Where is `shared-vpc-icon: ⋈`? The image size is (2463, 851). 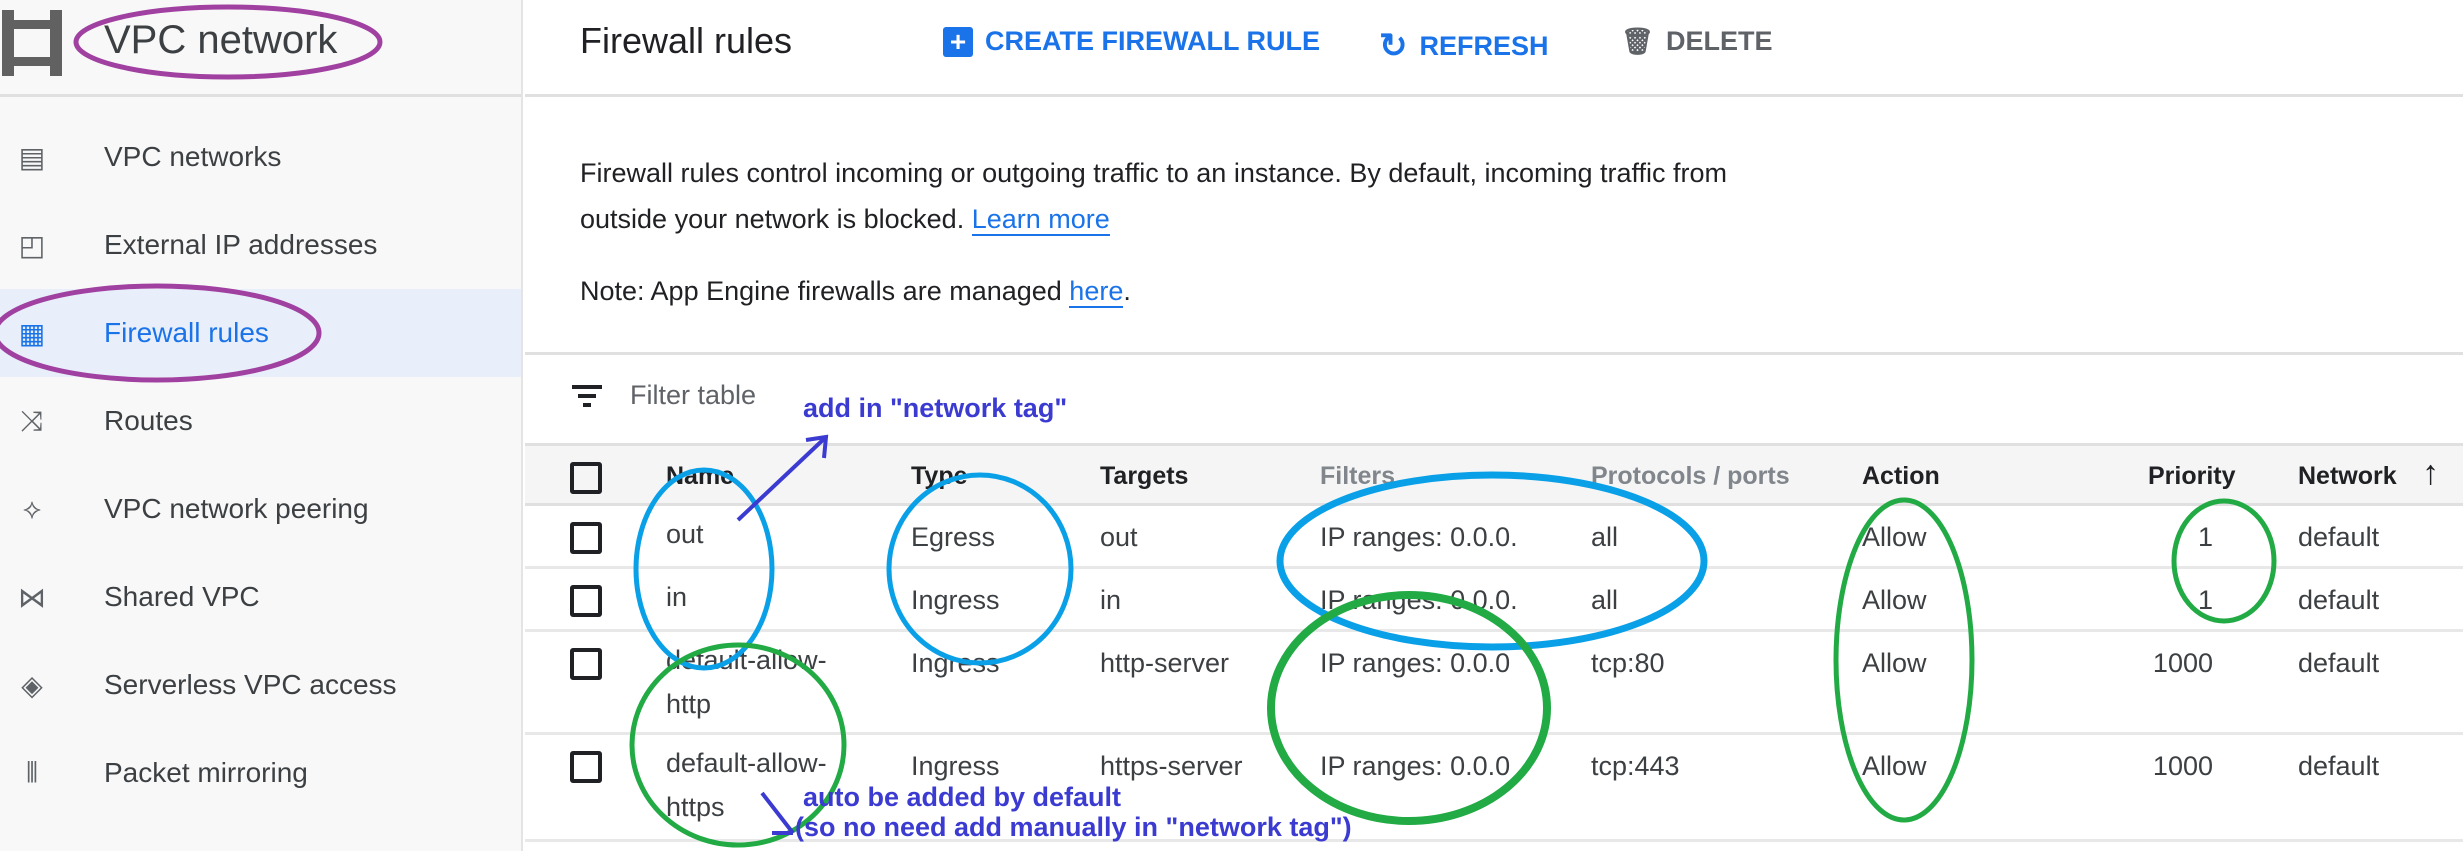 shared-vpc-icon: ⋈ is located at coordinates (32, 597).